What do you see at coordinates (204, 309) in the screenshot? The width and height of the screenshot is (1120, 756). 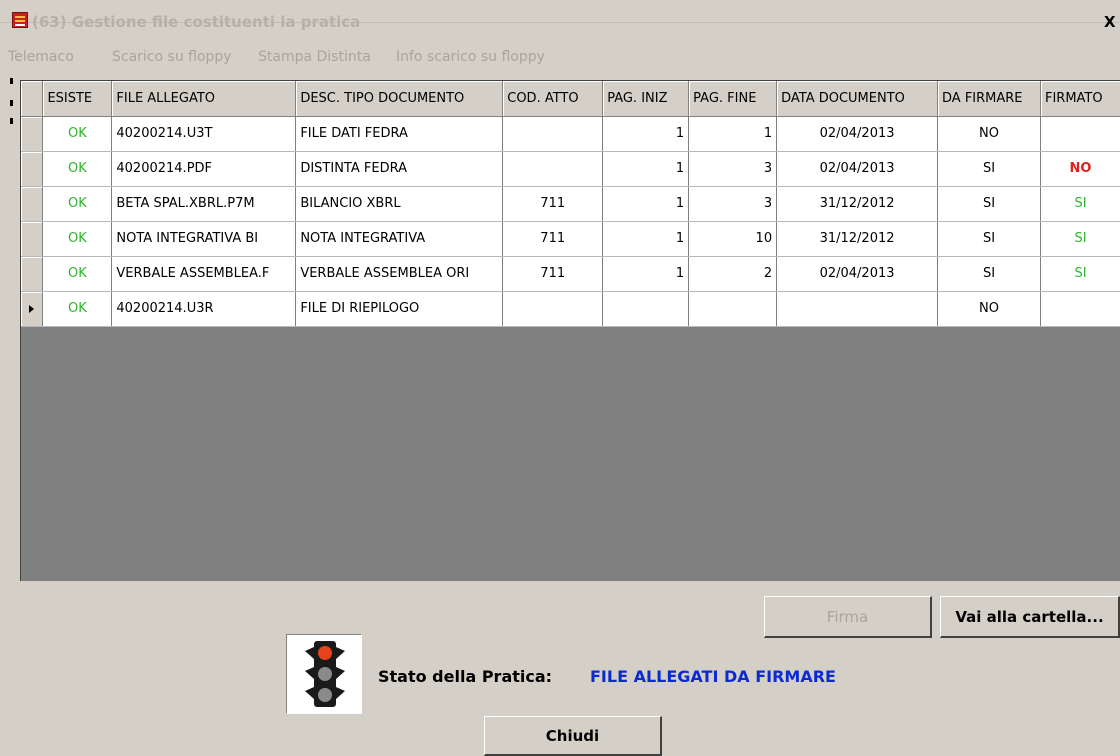 I see `cell-file: 40200214.U3R` at bounding box center [204, 309].